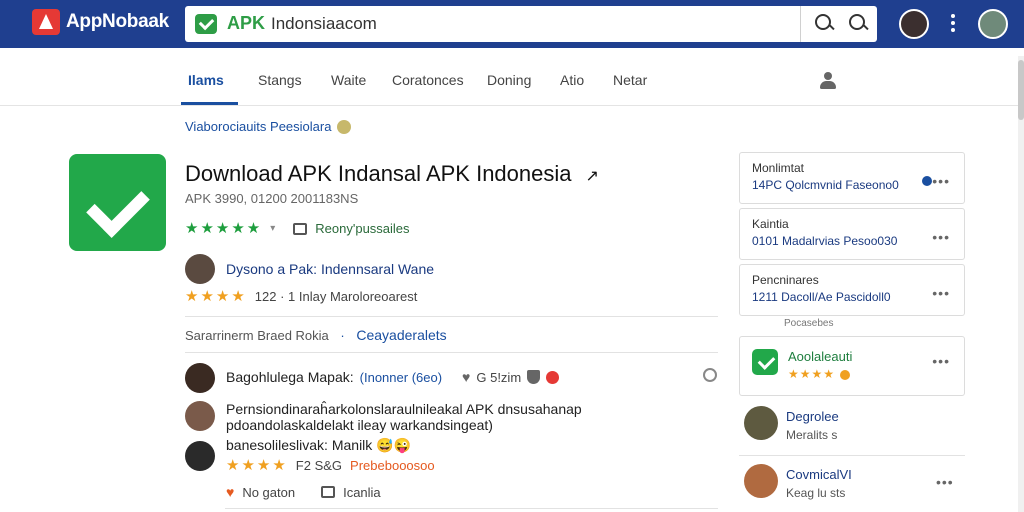  I want to click on tab-doning: Doning, so click(509, 80).